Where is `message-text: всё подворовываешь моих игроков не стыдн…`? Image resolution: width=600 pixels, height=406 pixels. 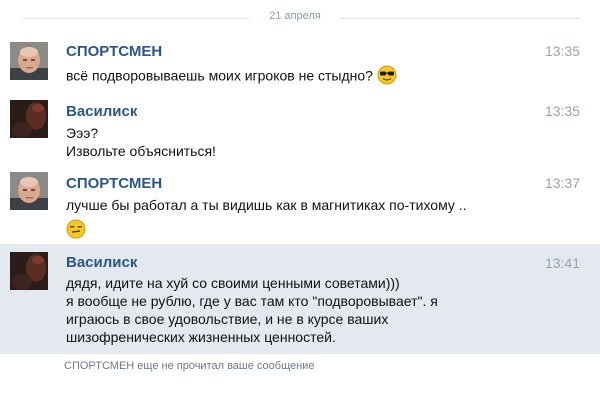 message-text: всё подворовываешь моих игроков не стыдн… is located at coordinates (231, 77).